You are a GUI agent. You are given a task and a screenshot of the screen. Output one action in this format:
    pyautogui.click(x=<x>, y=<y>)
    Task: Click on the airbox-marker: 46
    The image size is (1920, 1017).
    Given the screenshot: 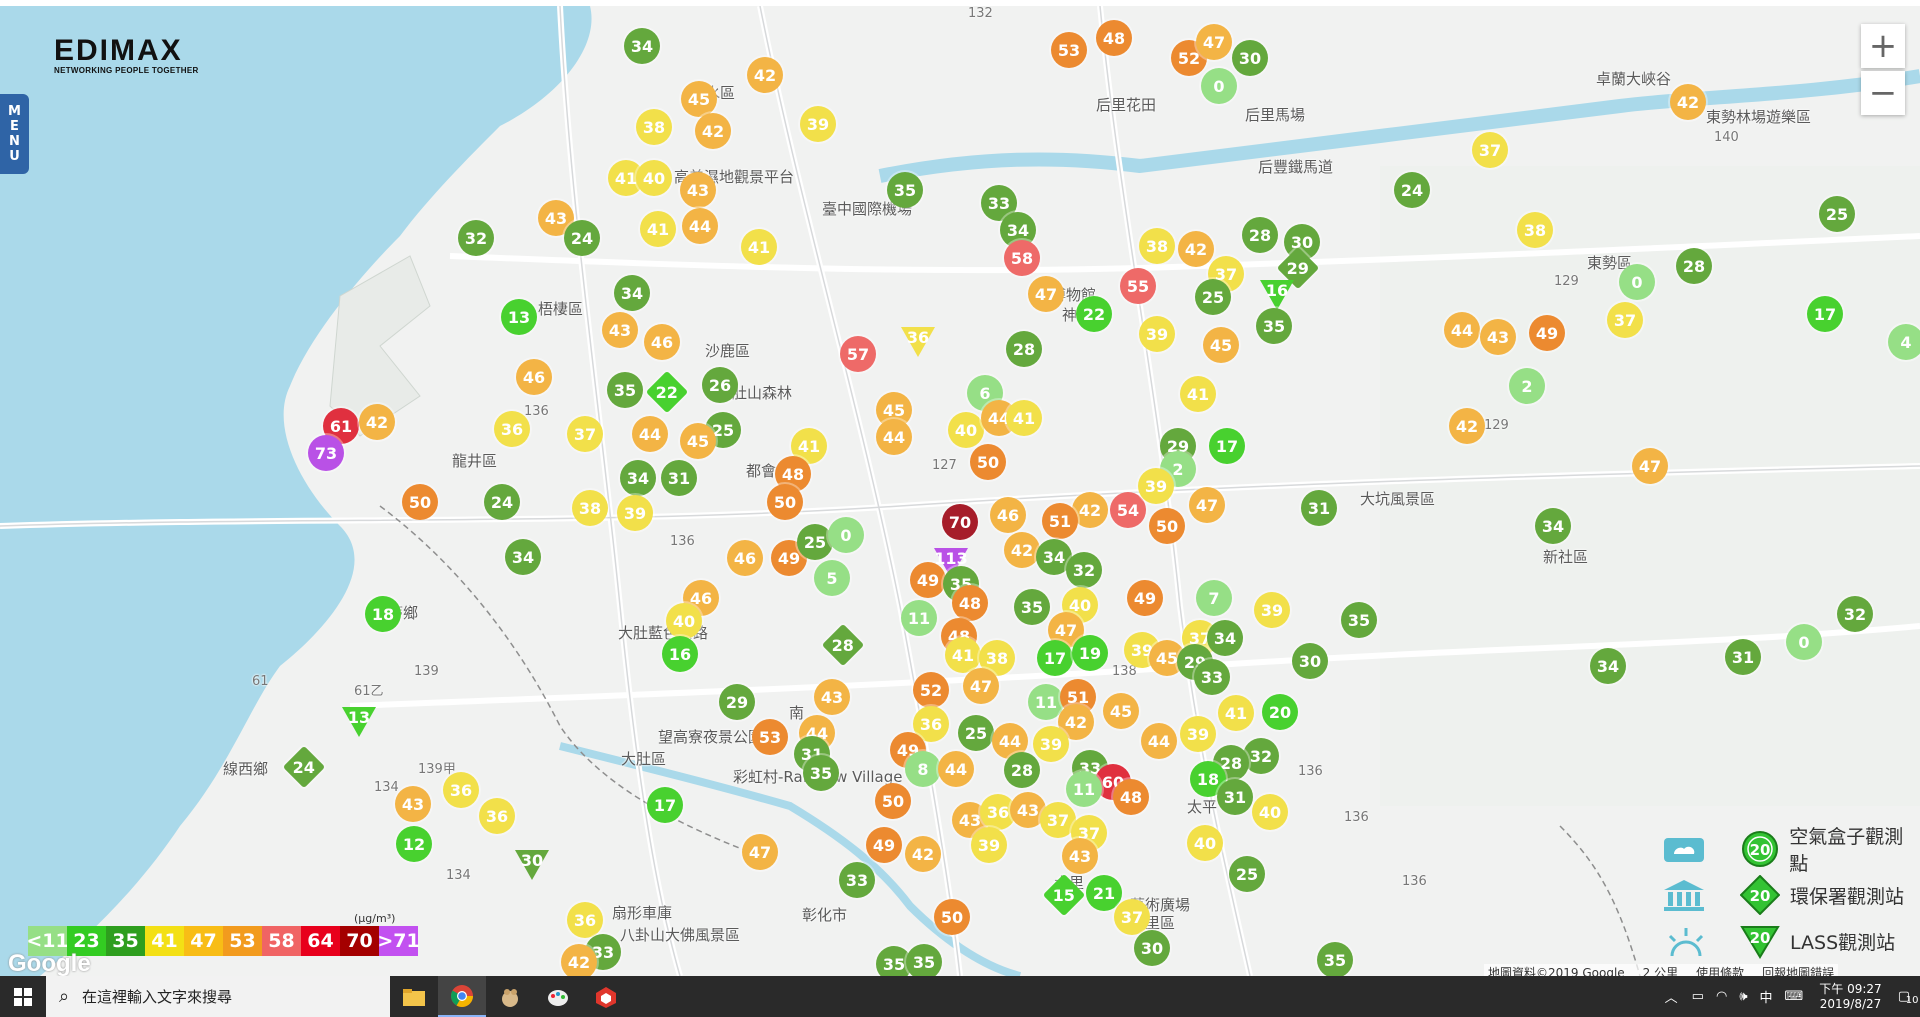 What is the action you would take?
    pyautogui.click(x=662, y=342)
    